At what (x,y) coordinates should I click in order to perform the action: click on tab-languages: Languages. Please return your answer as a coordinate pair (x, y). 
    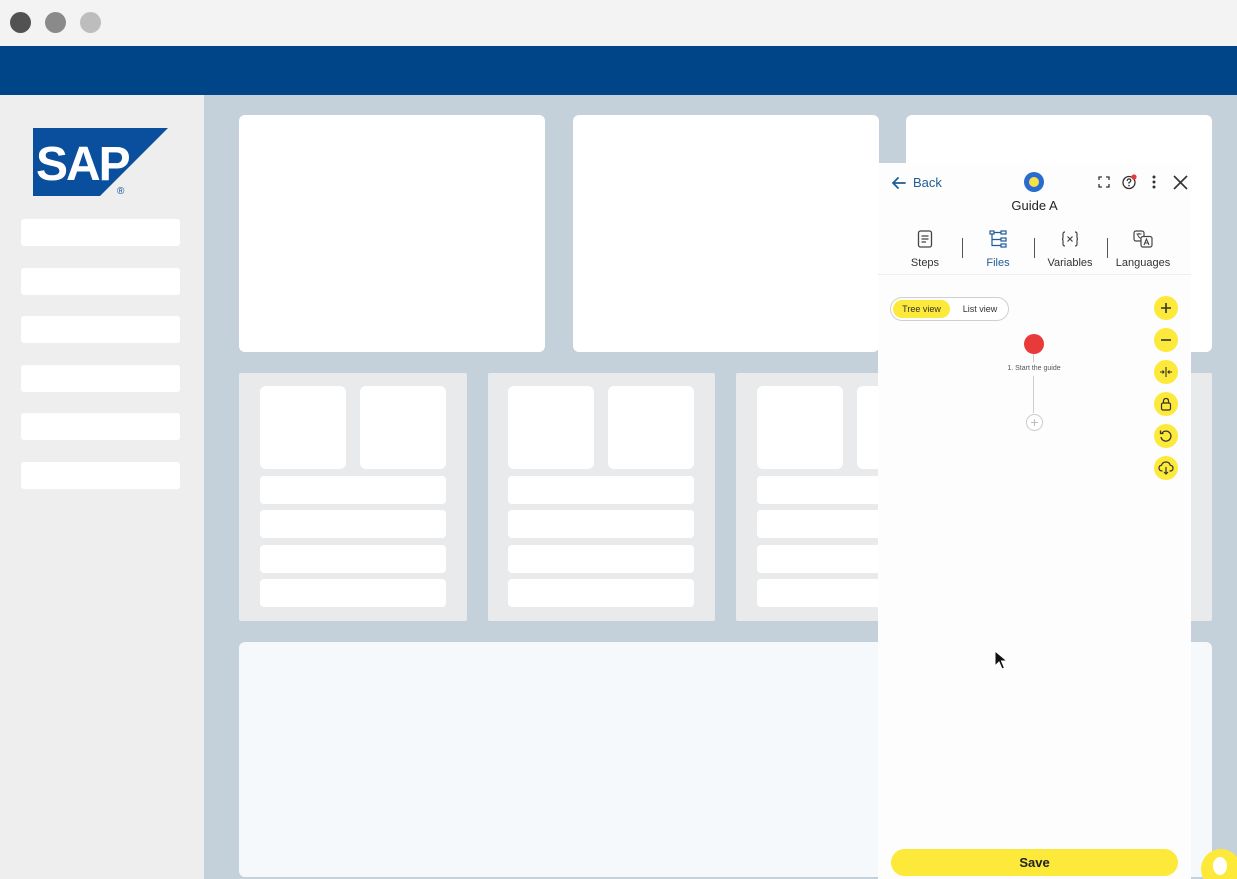
    Looking at the image, I should click on (1143, 248).